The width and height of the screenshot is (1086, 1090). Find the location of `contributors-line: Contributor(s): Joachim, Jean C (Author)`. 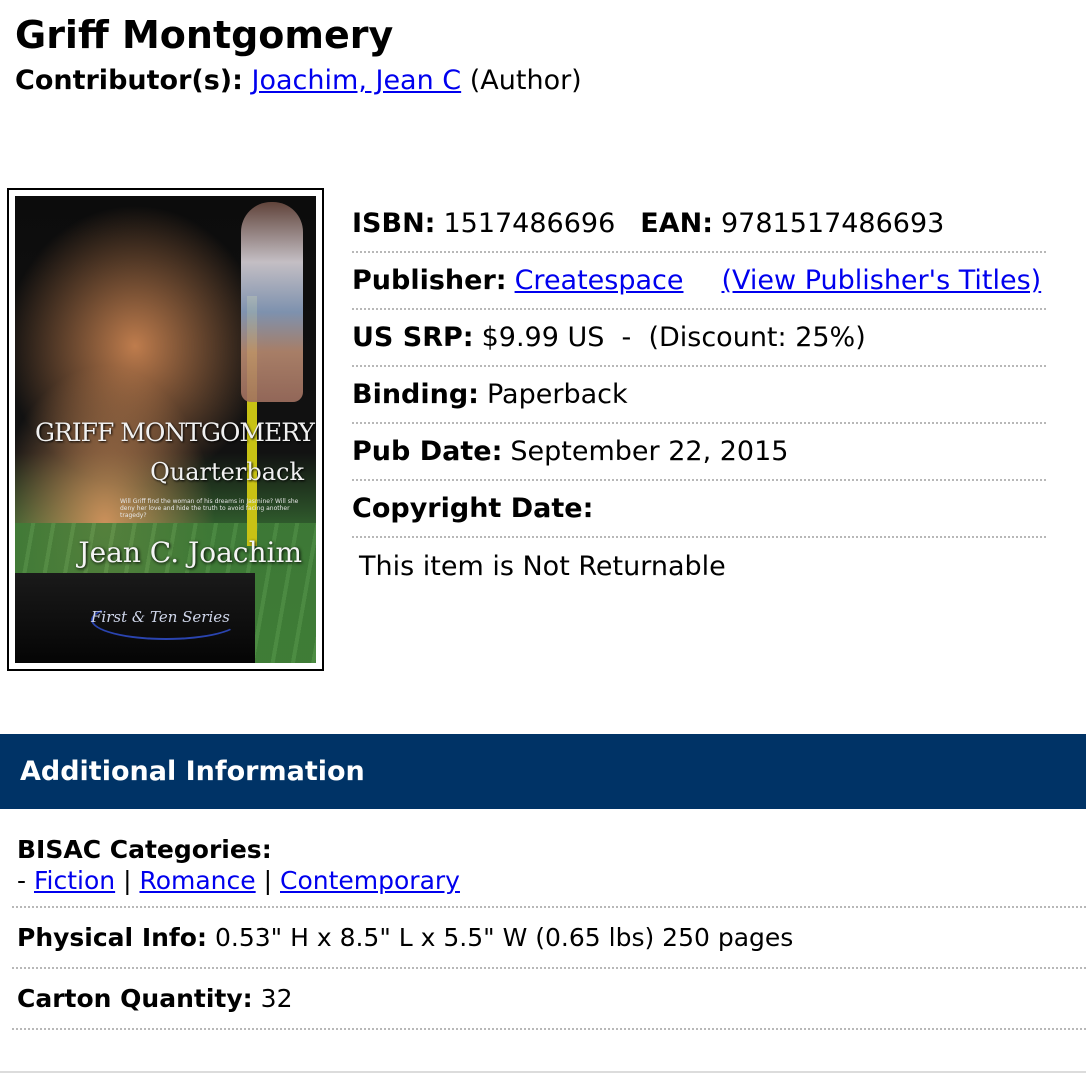

contributors-line: Contributor(s): Joachim, Jean C (Author) is located at coordinates (298, 81).